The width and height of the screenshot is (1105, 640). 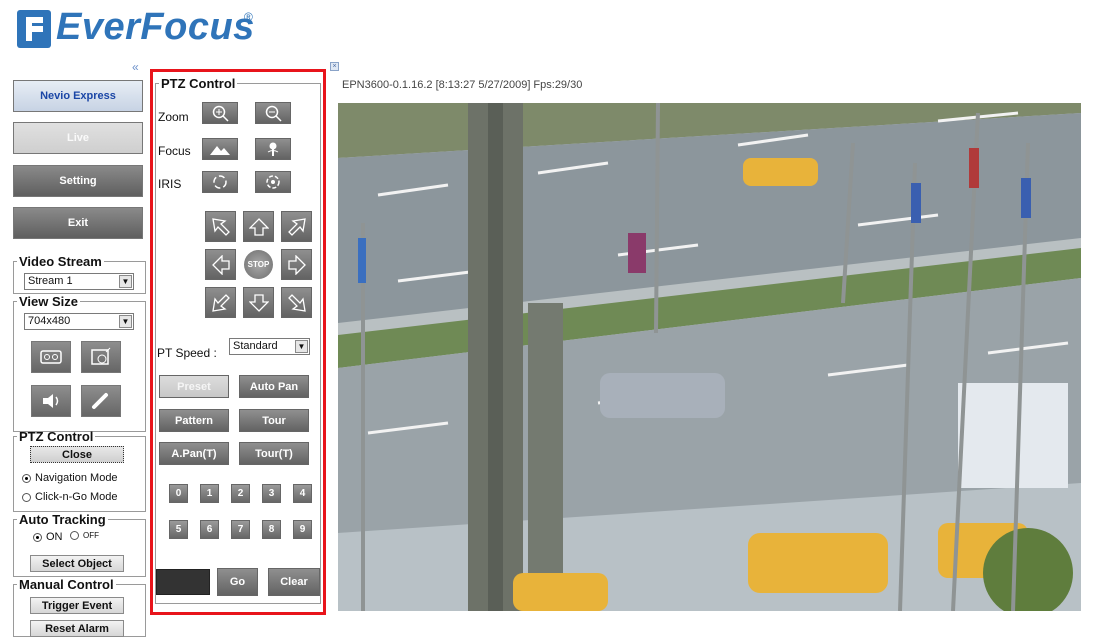 I want to click on auto-tracking-on-option: ON, so click(x=48, y=537).